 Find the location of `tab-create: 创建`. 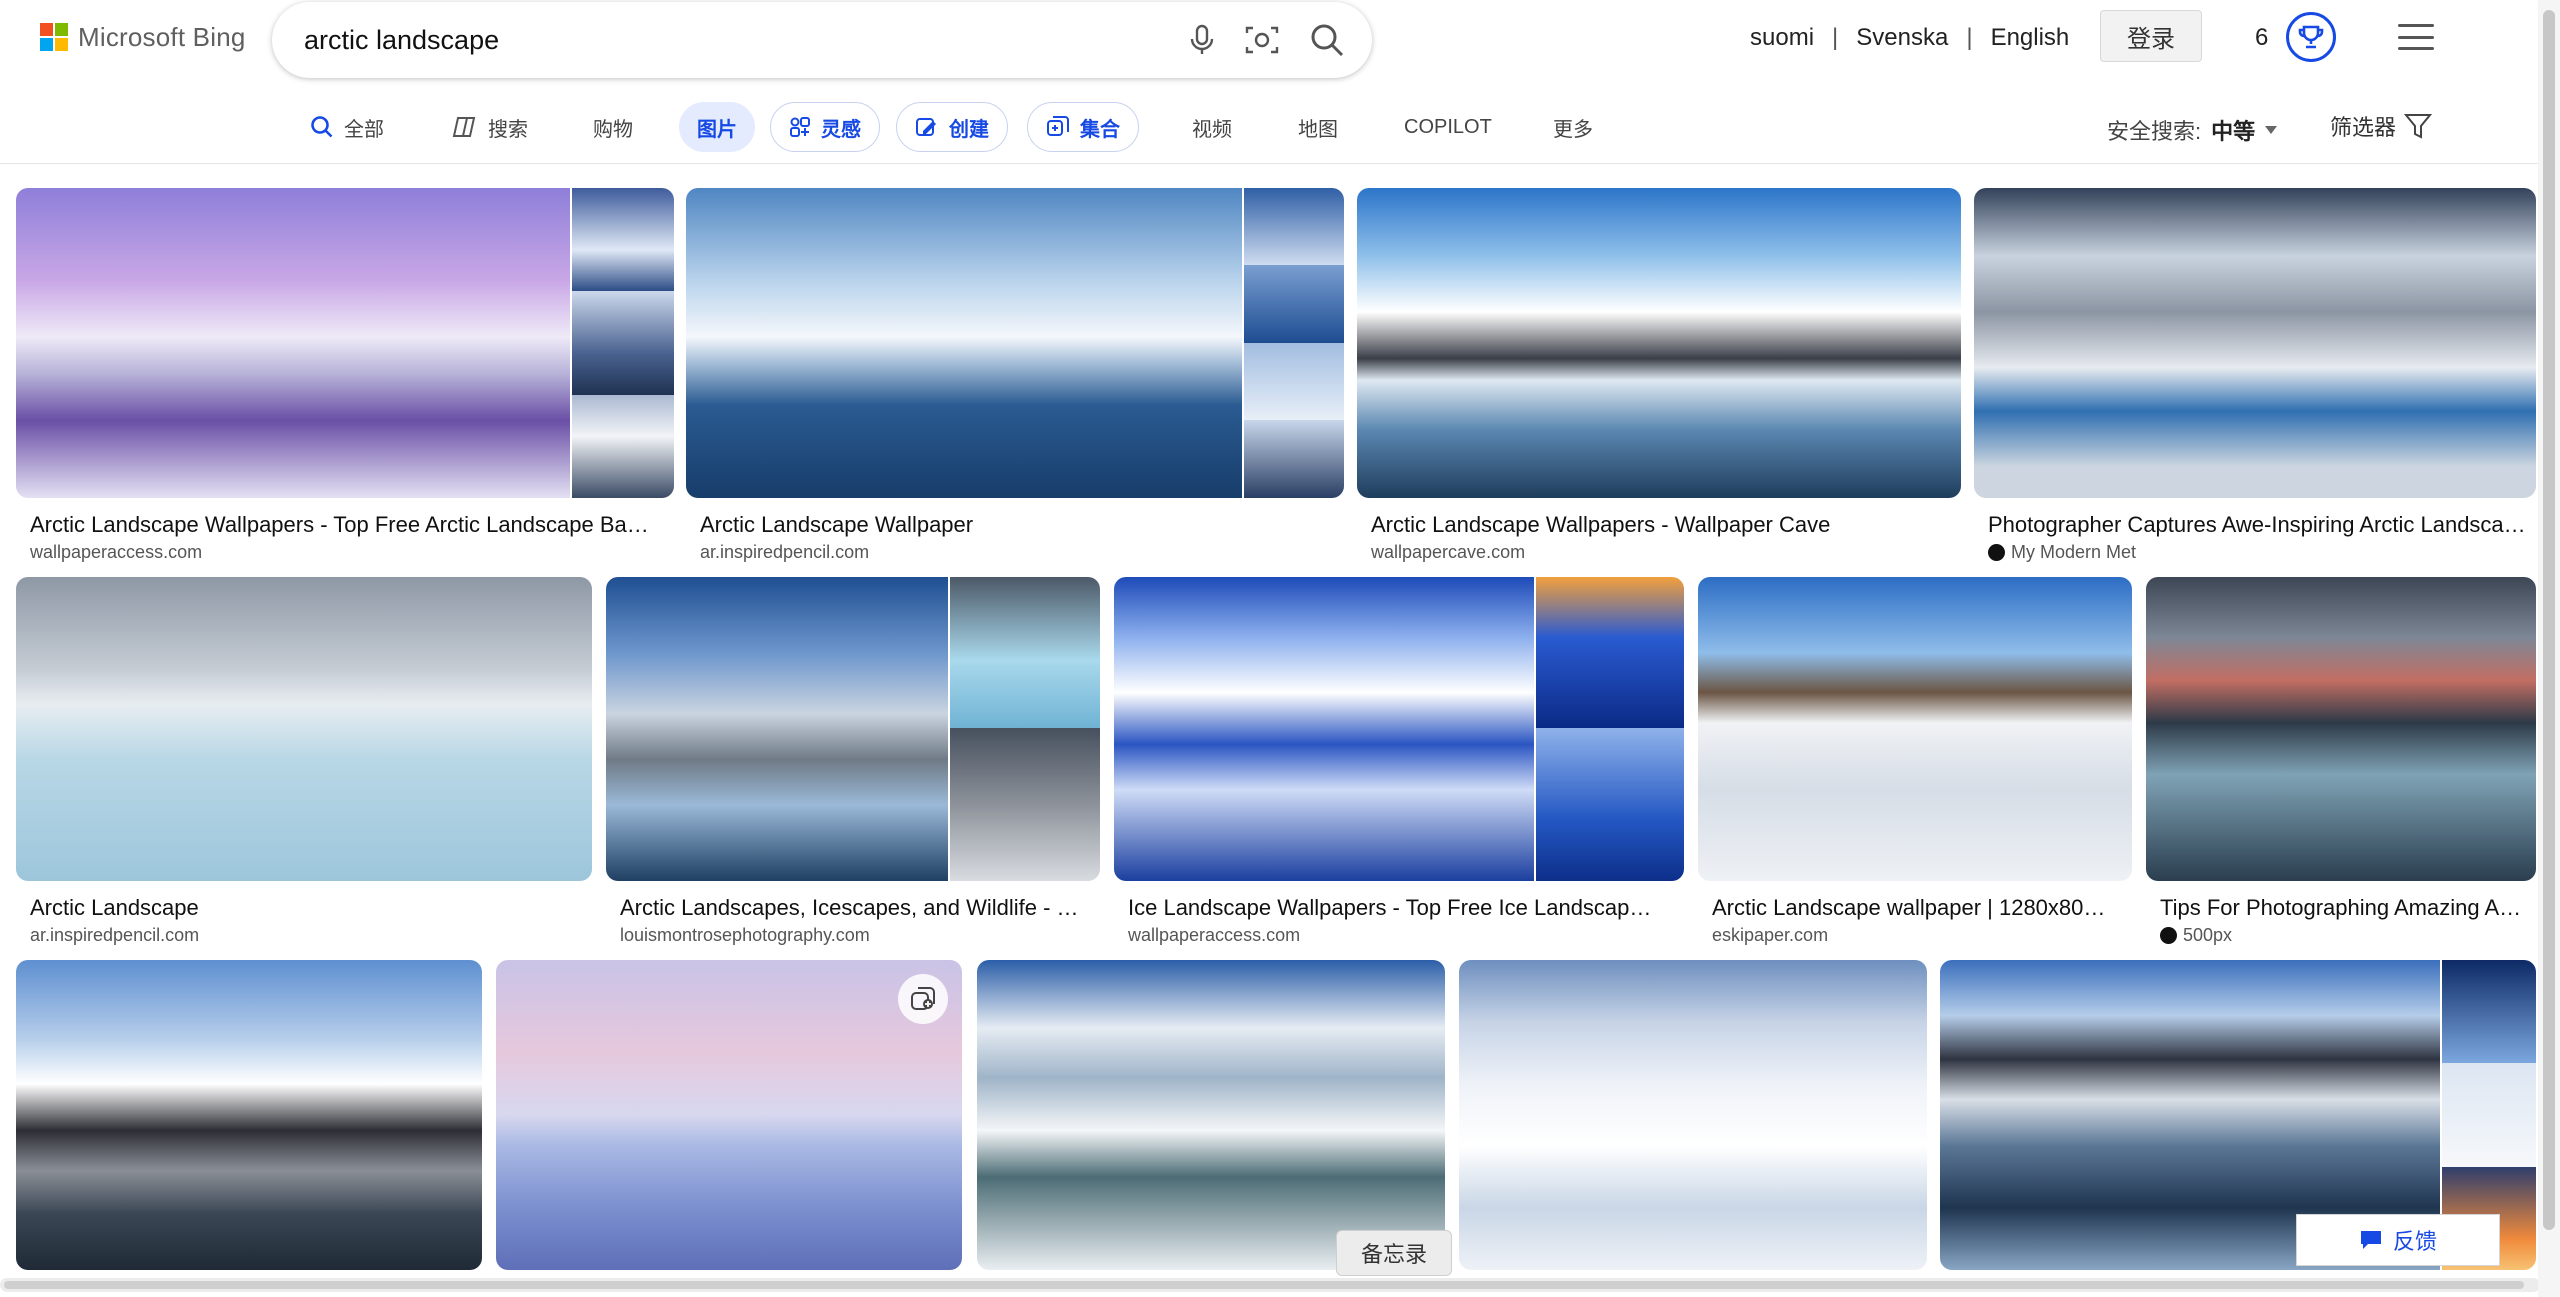

tab-create: 创建 is located at coordinates (952, 127).